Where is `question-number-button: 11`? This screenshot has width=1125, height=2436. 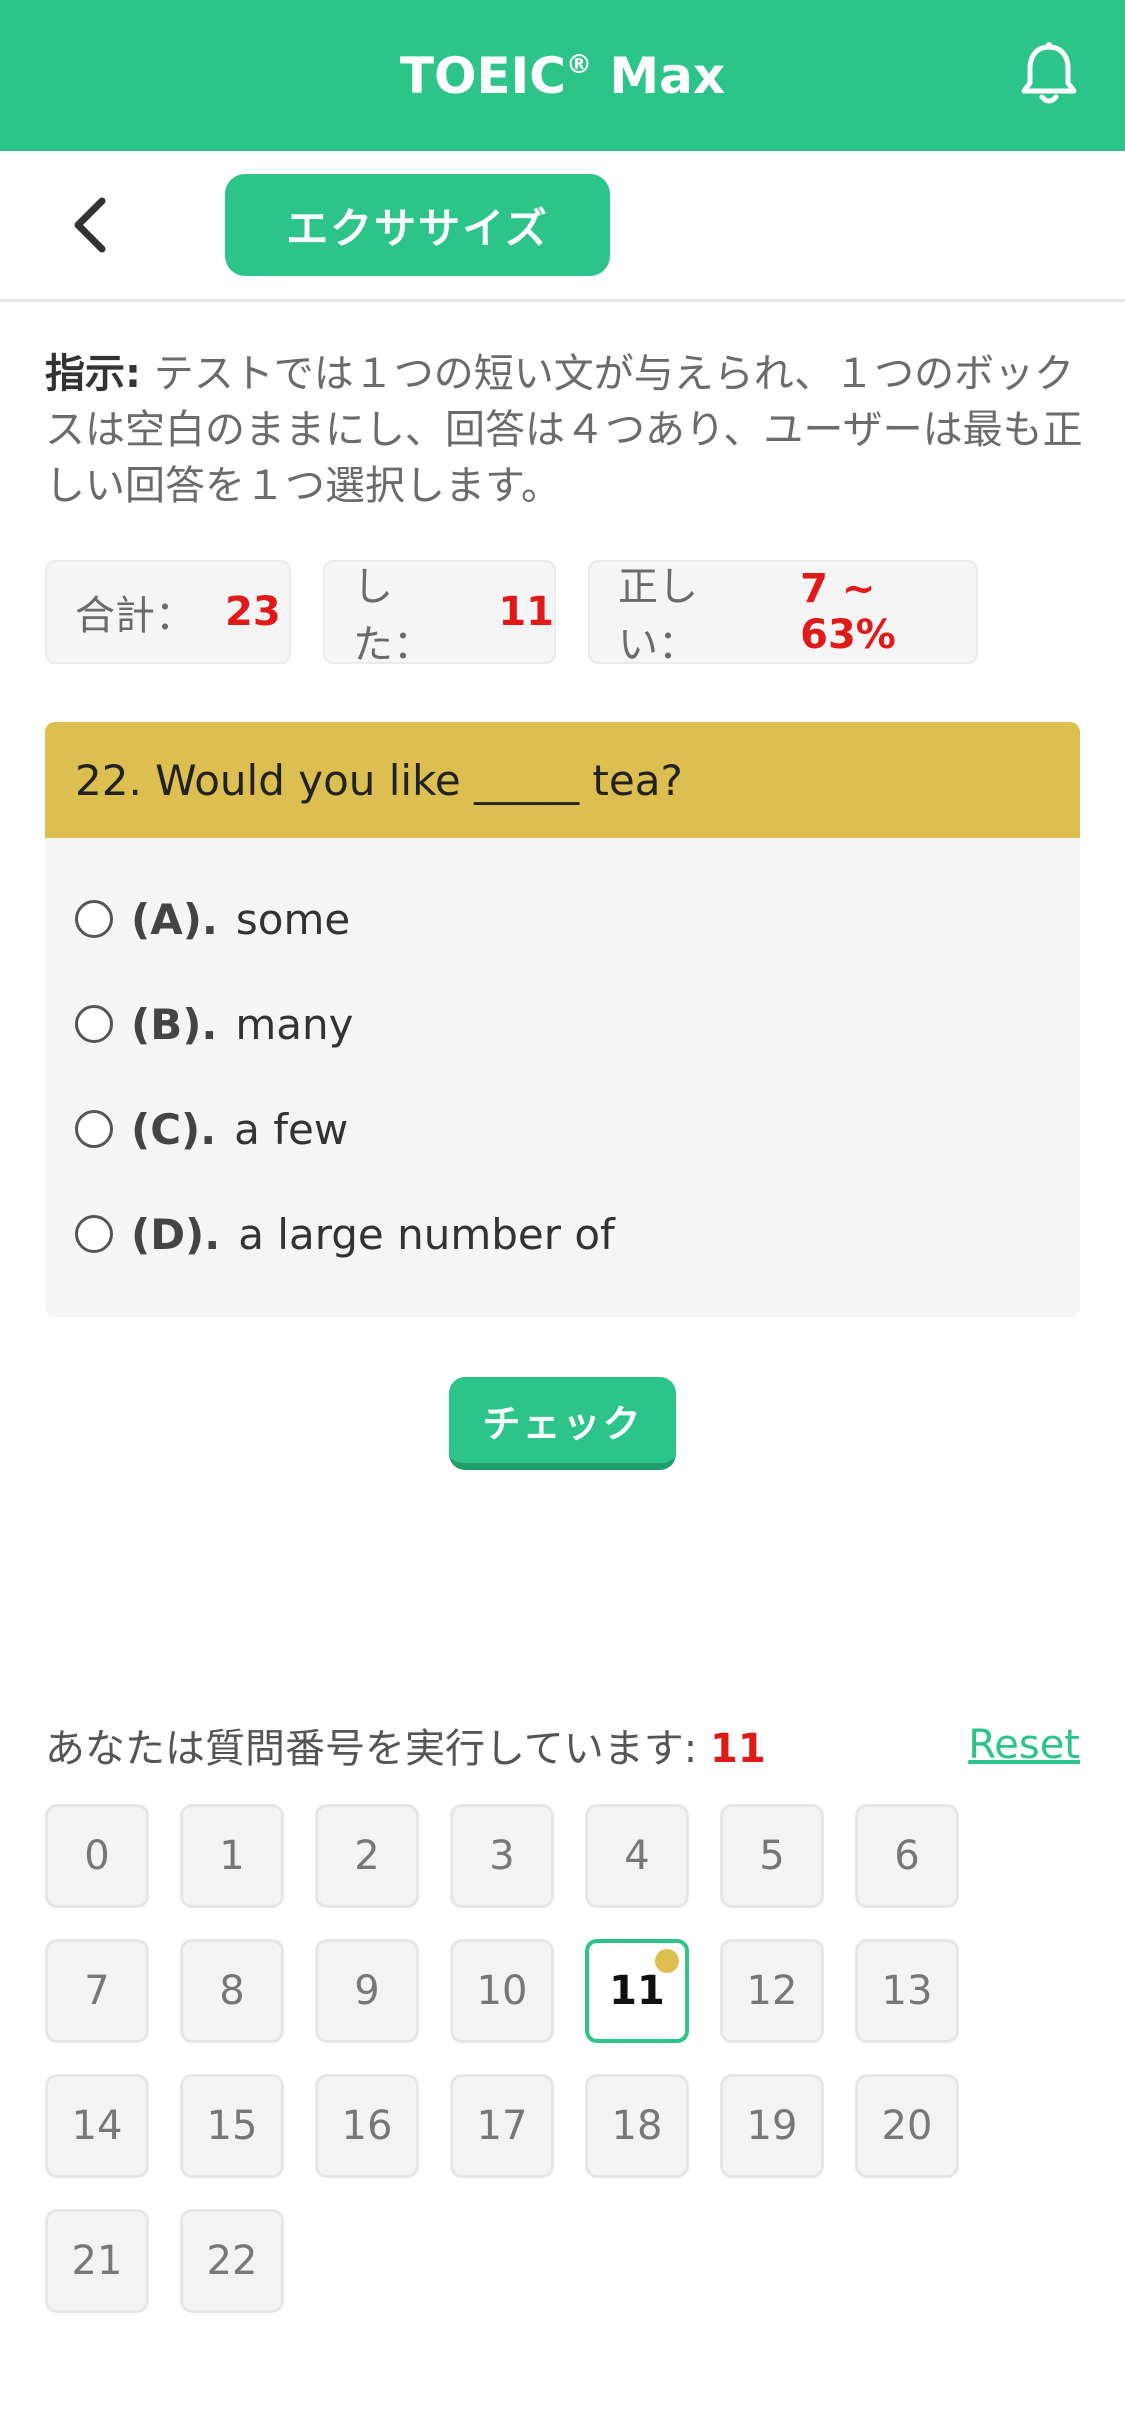 question-number-button: 11 is located at coordinates (637, 1991).